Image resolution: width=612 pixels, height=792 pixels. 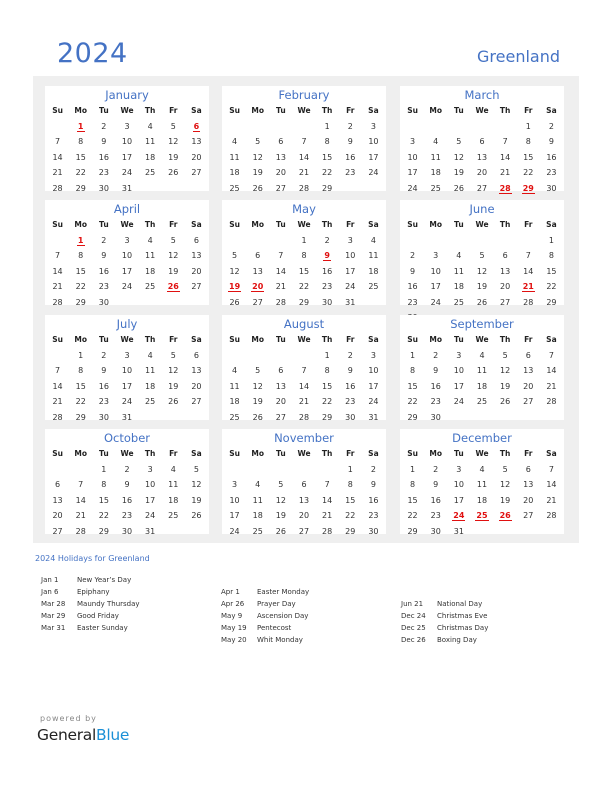 What do you see at coordinates (173, 287) in the screenshot?
I see `holiday-day-cell: 26` at bounding box center [173, 287].